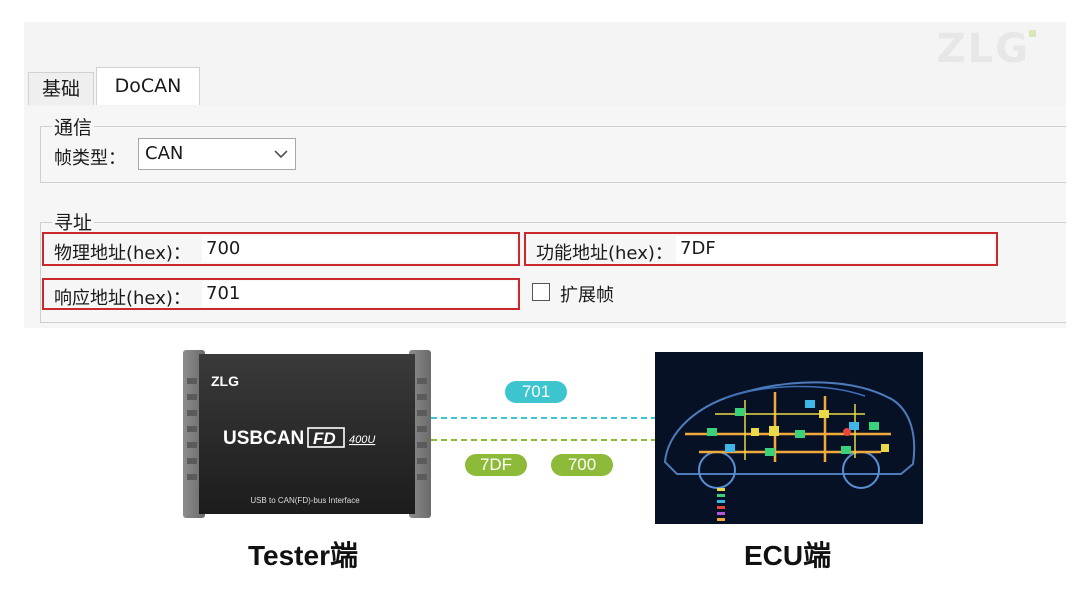 This screenshot has height=608, width=1080. Describe the element at coordinates (582, 465) in the screenshot. I see `physical-id-pill: 700` at that location.